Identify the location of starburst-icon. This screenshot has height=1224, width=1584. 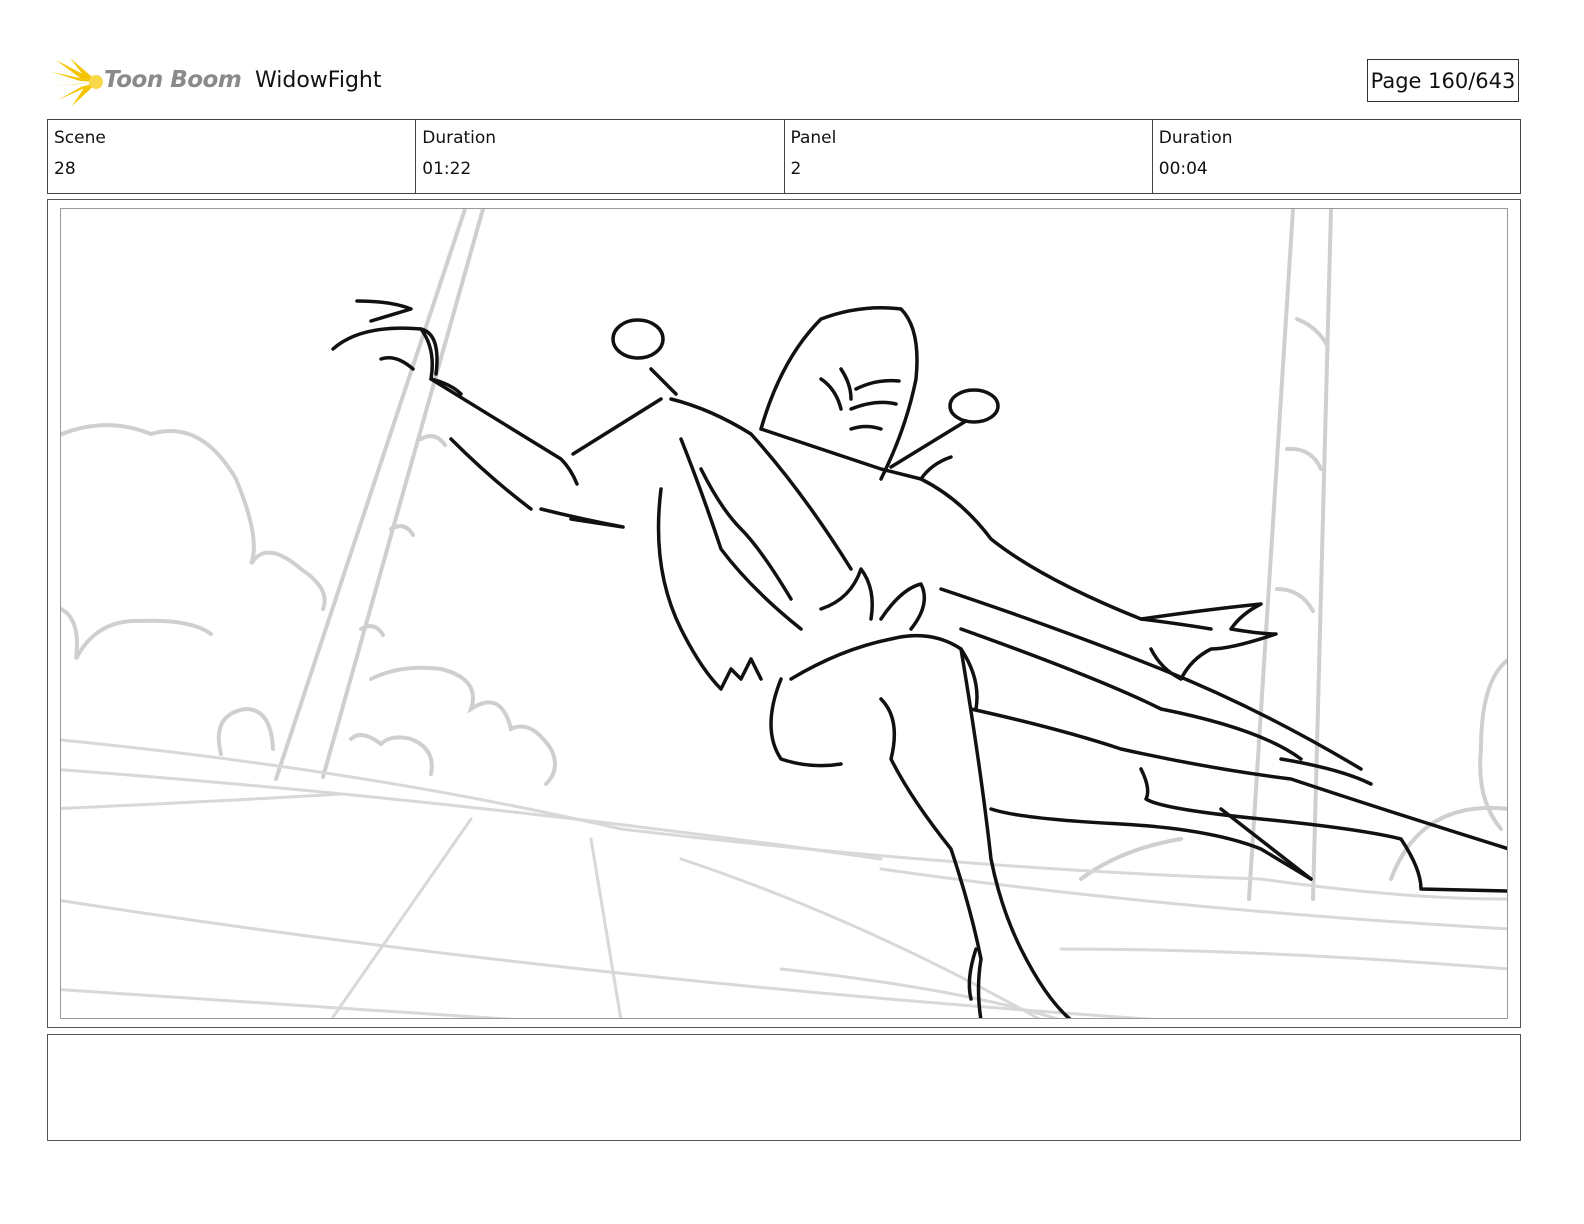
(77, 82).